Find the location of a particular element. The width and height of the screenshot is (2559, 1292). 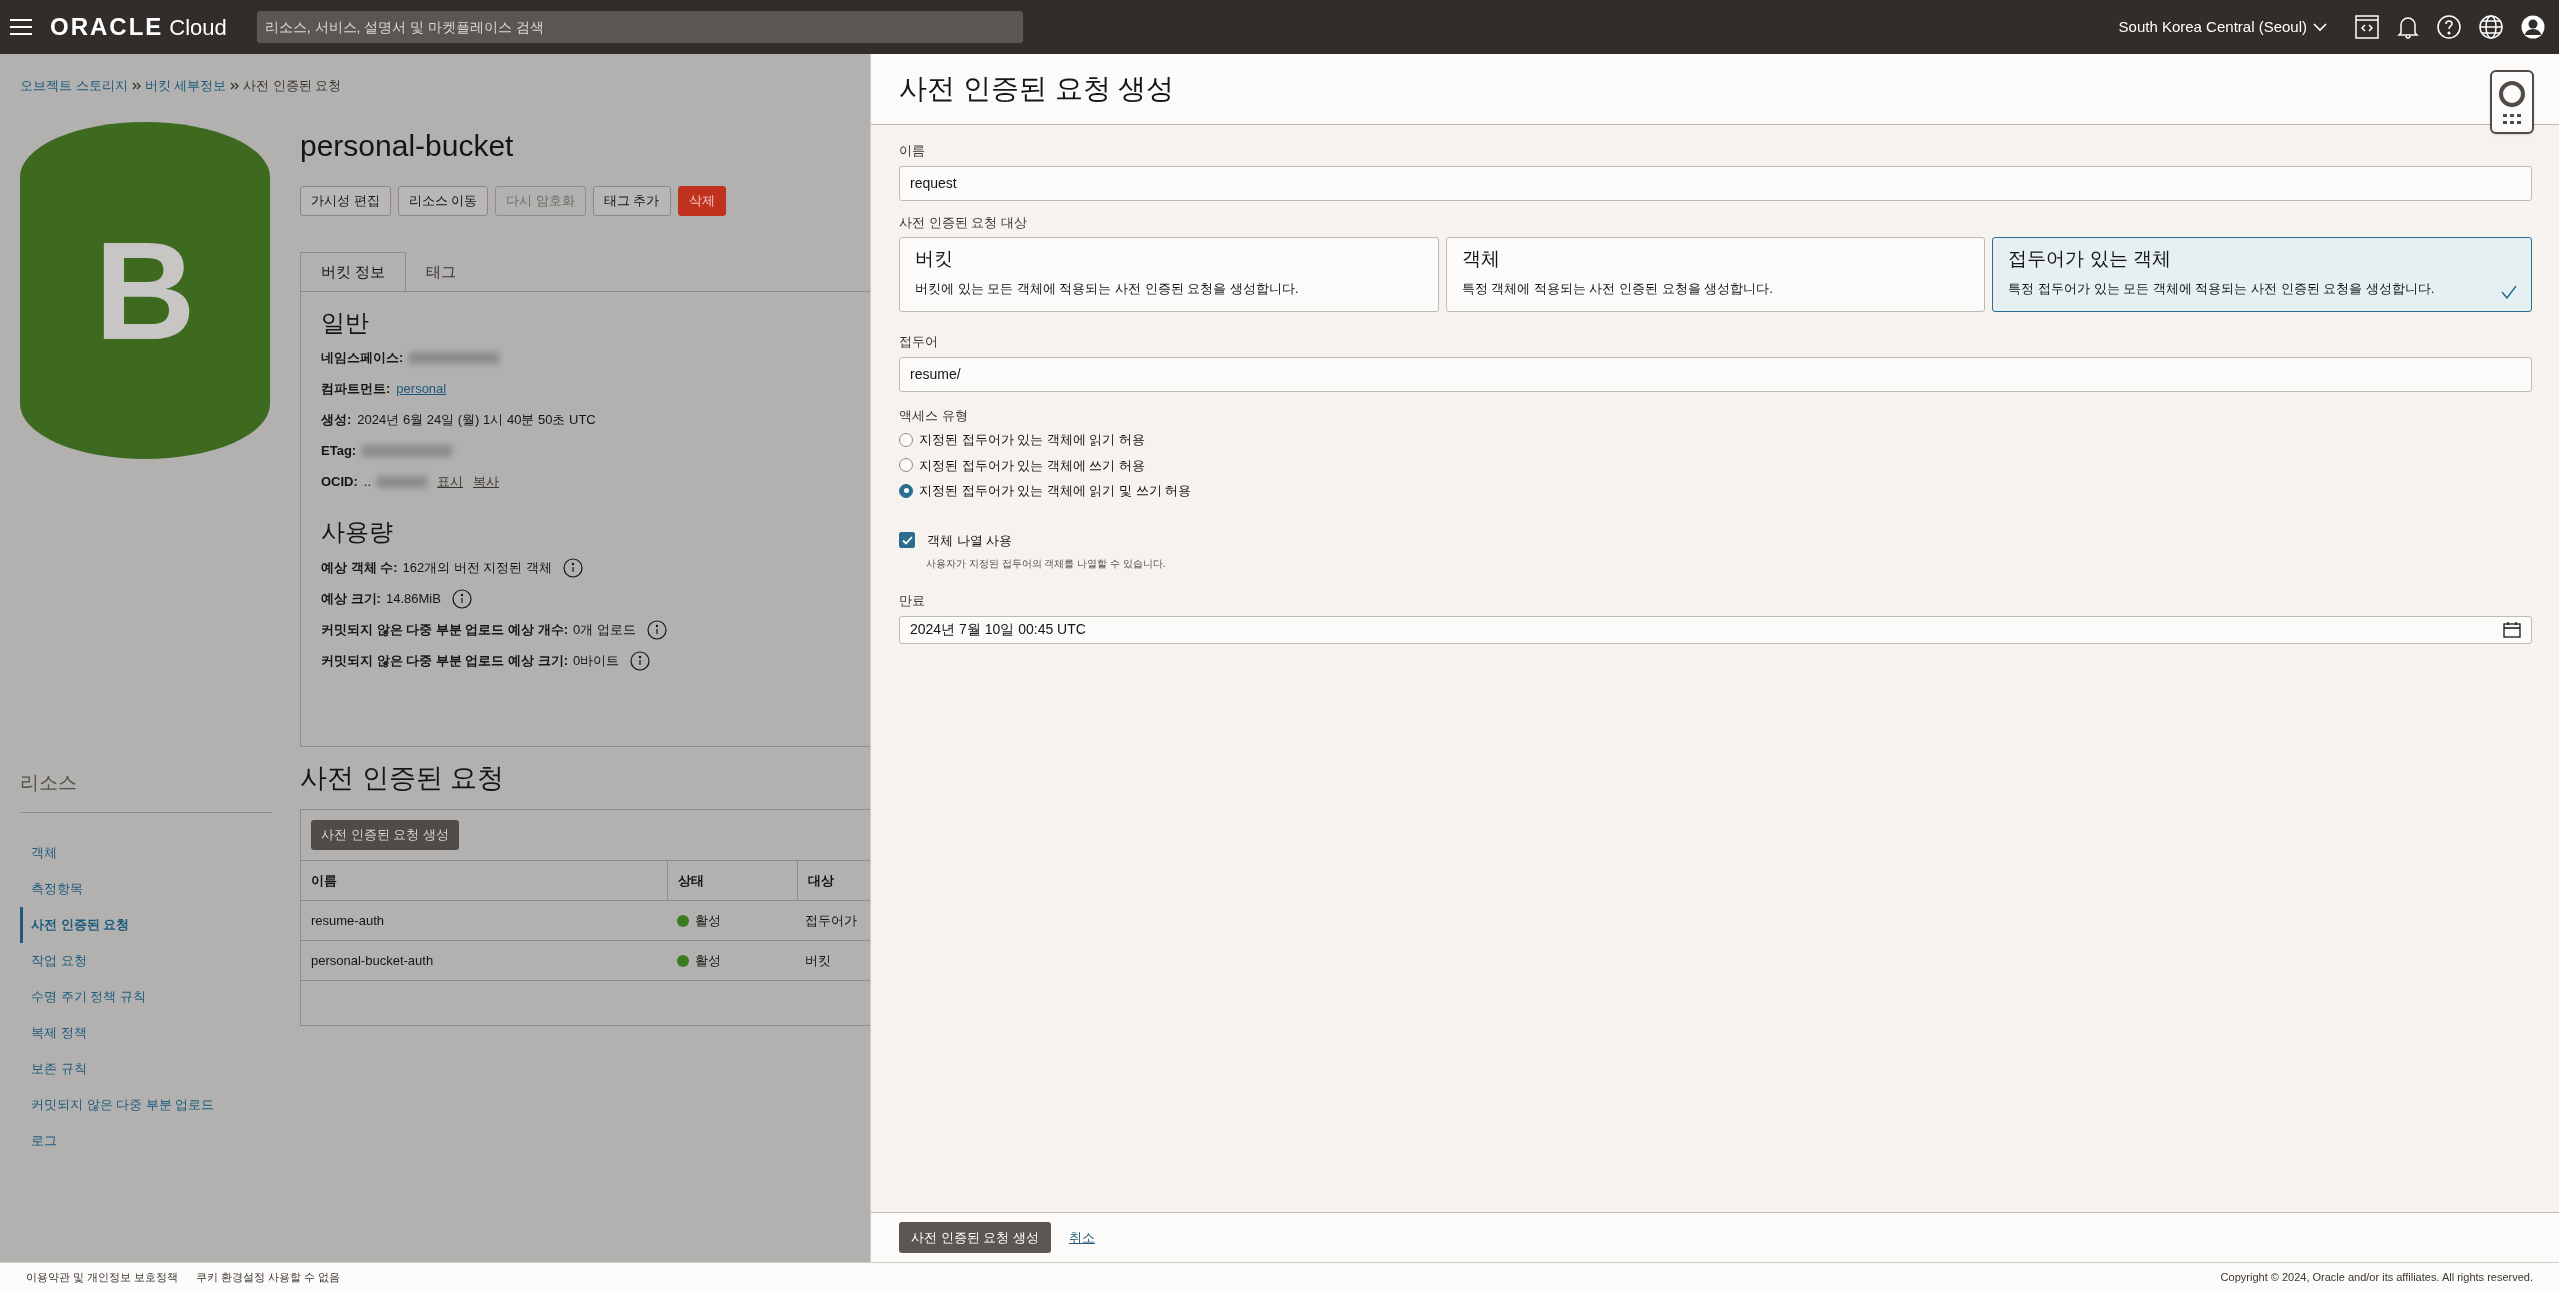

table-cell-text: personal-bucket-auth is located at coordinates (372, 960).